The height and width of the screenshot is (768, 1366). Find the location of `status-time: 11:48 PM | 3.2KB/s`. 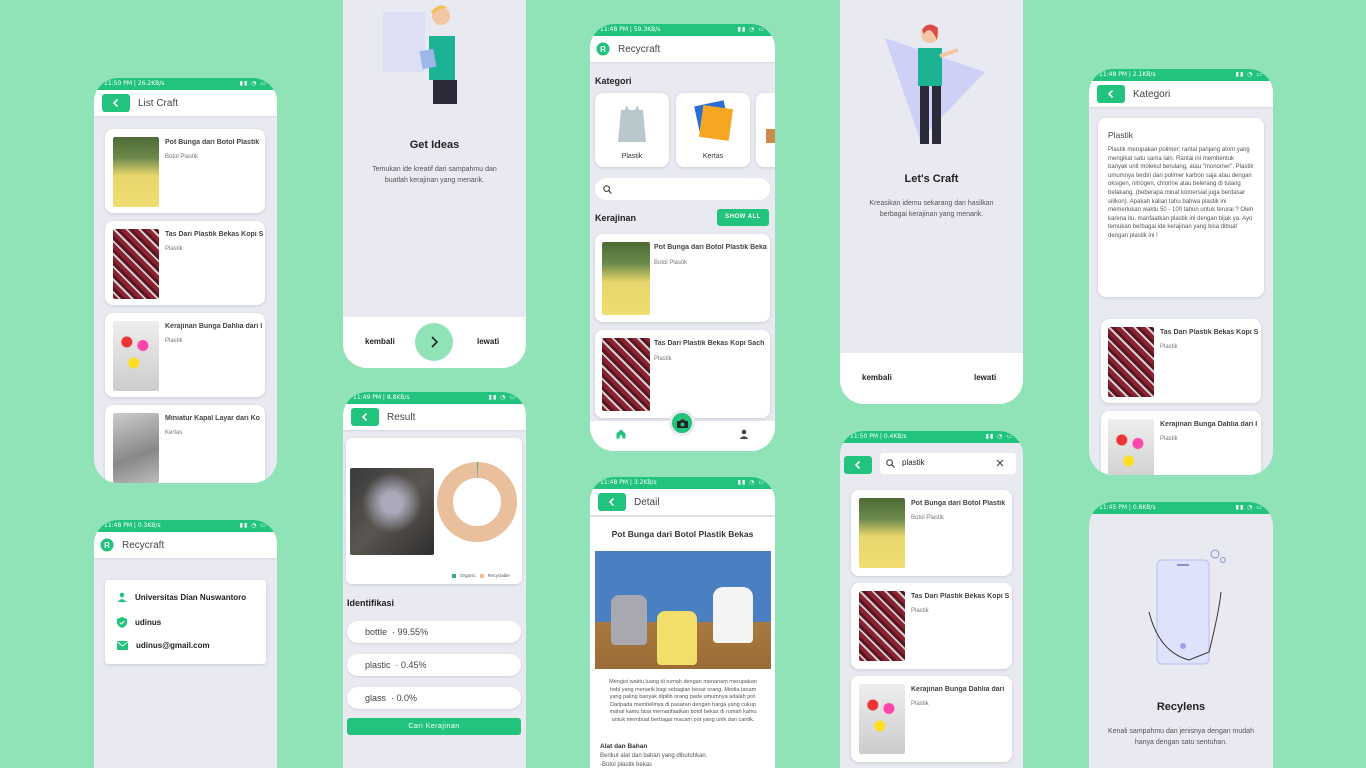

status-time: 11:48 PM | 3.2KB/s is located at coordinates (628, 482).